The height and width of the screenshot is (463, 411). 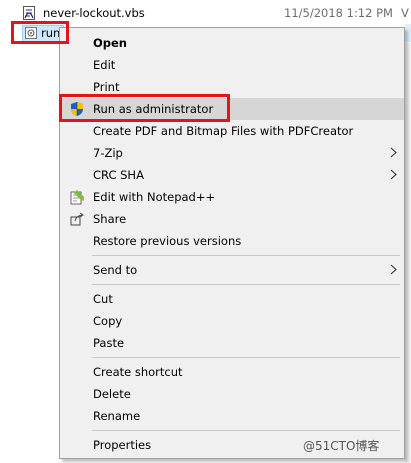 I want to click on menu-item-label: Open, so click(x=110, y=43).